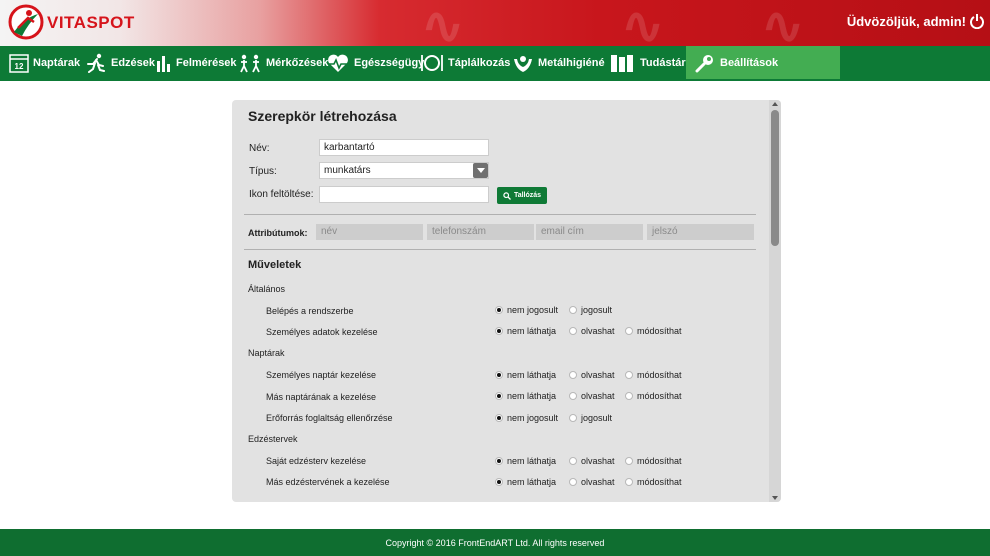 This screenshot has height=556, width=990. What do you see at coordinates (480, 170) in the screenshot?
I see `chevron-down-icon` at bounding box center [480, 170].